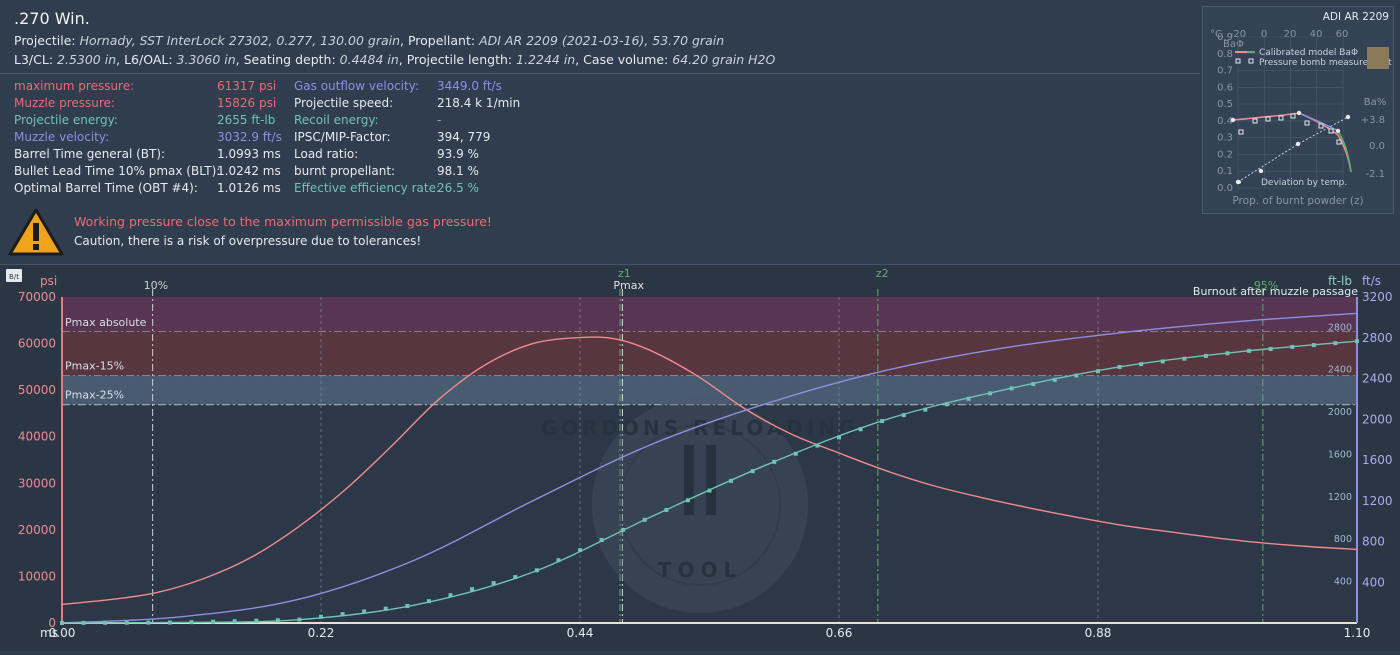  Describe the element at coordinates (1225, 37) in the screenshot. I see `inset-y-tick: 0.9` at that location.